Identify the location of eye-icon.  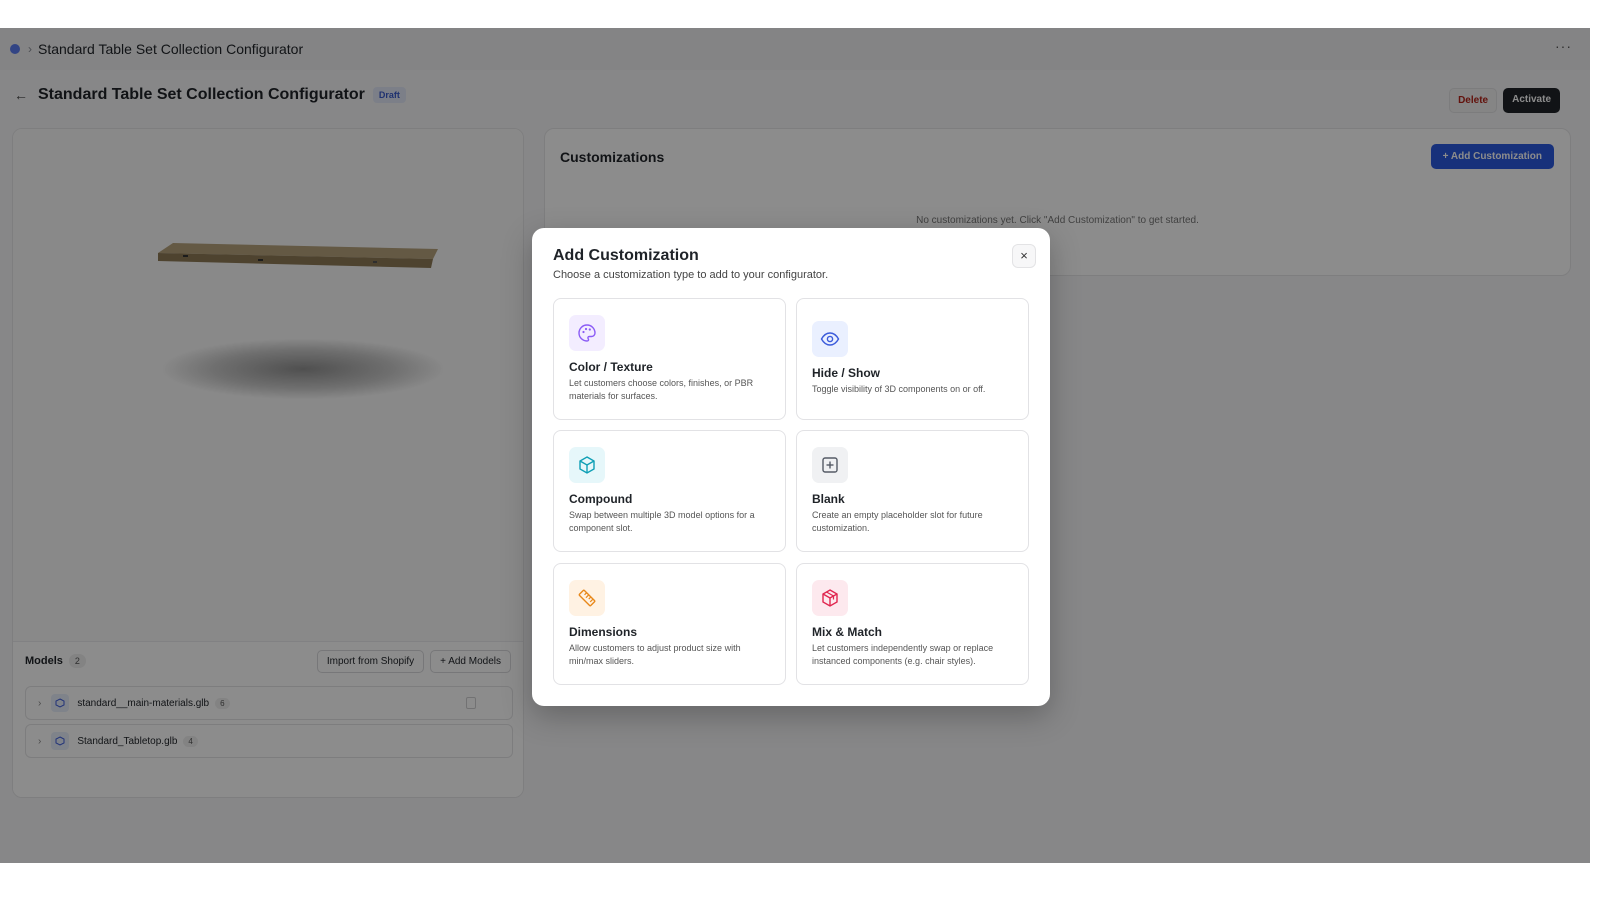
(830, 339).